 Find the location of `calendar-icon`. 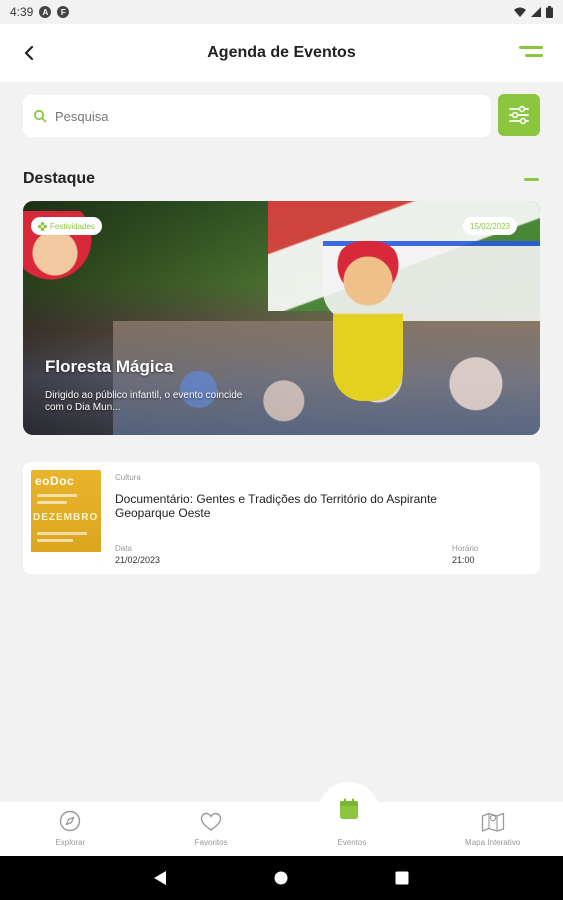

calendar-icon is located at coordinates (349, 808).